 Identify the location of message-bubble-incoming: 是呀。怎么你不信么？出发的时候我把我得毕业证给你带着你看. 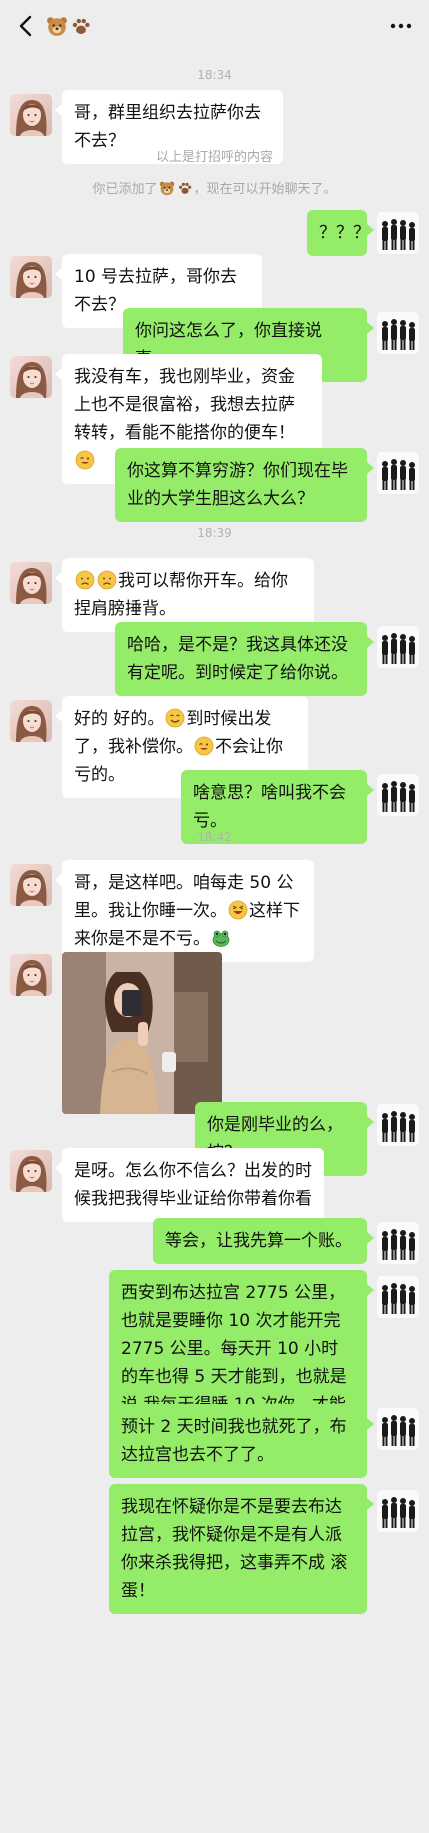
(189, 1185).